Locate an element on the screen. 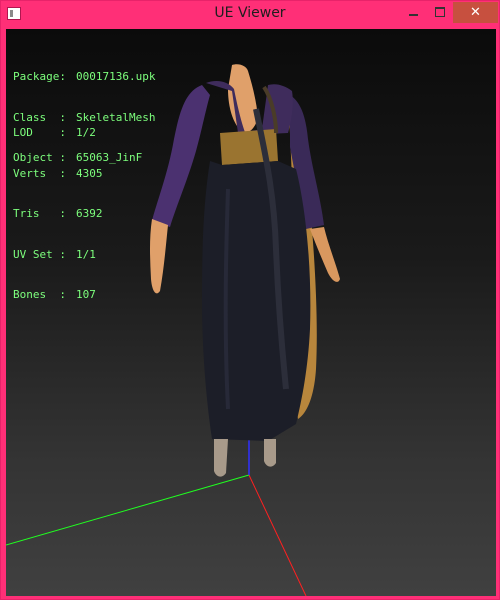 The image size is (500, 600). close-button: ✕ is located at coordinates (475, 12).